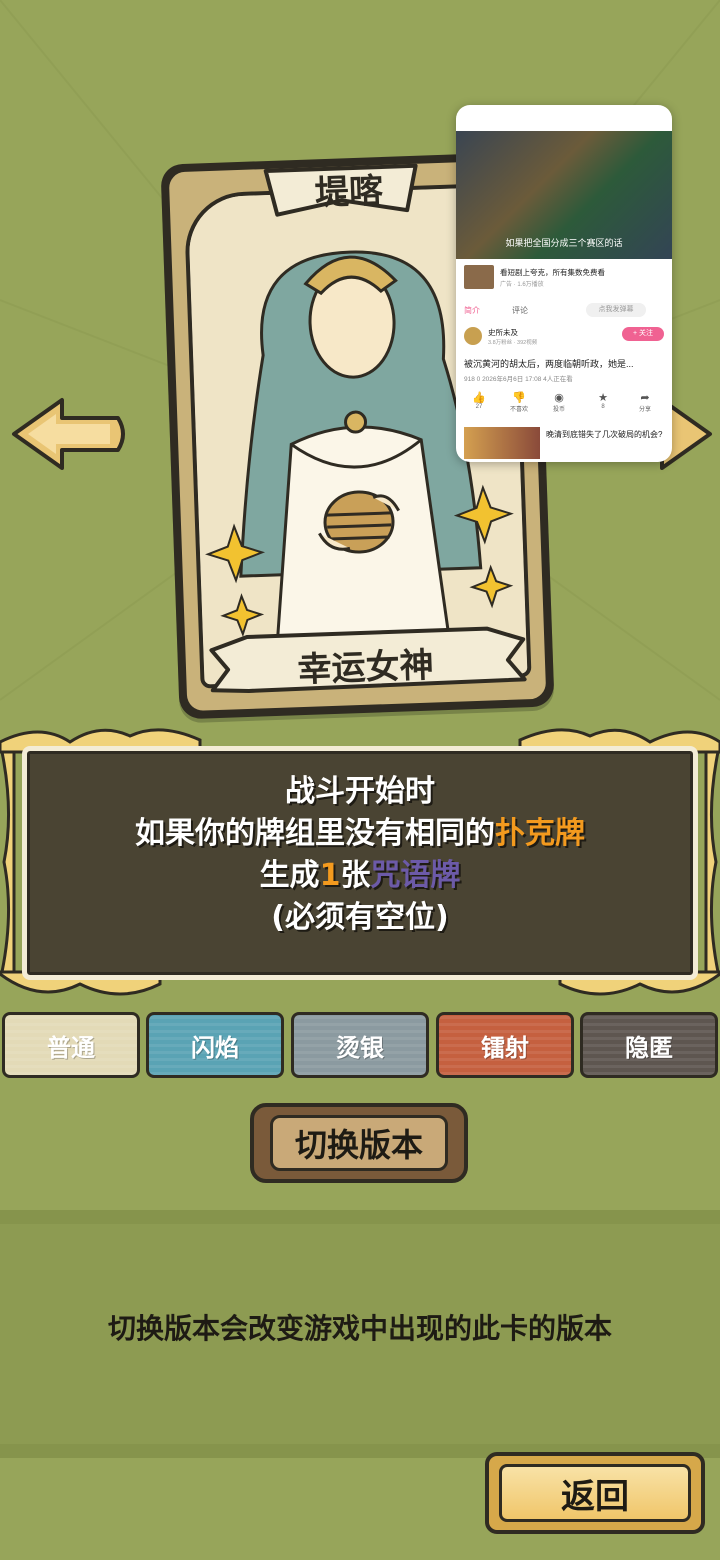  Describe the element at coordinates (513, 343) in the screenshot. I see `author-stats: 3.8万粉丝 · 392视频` at that location.